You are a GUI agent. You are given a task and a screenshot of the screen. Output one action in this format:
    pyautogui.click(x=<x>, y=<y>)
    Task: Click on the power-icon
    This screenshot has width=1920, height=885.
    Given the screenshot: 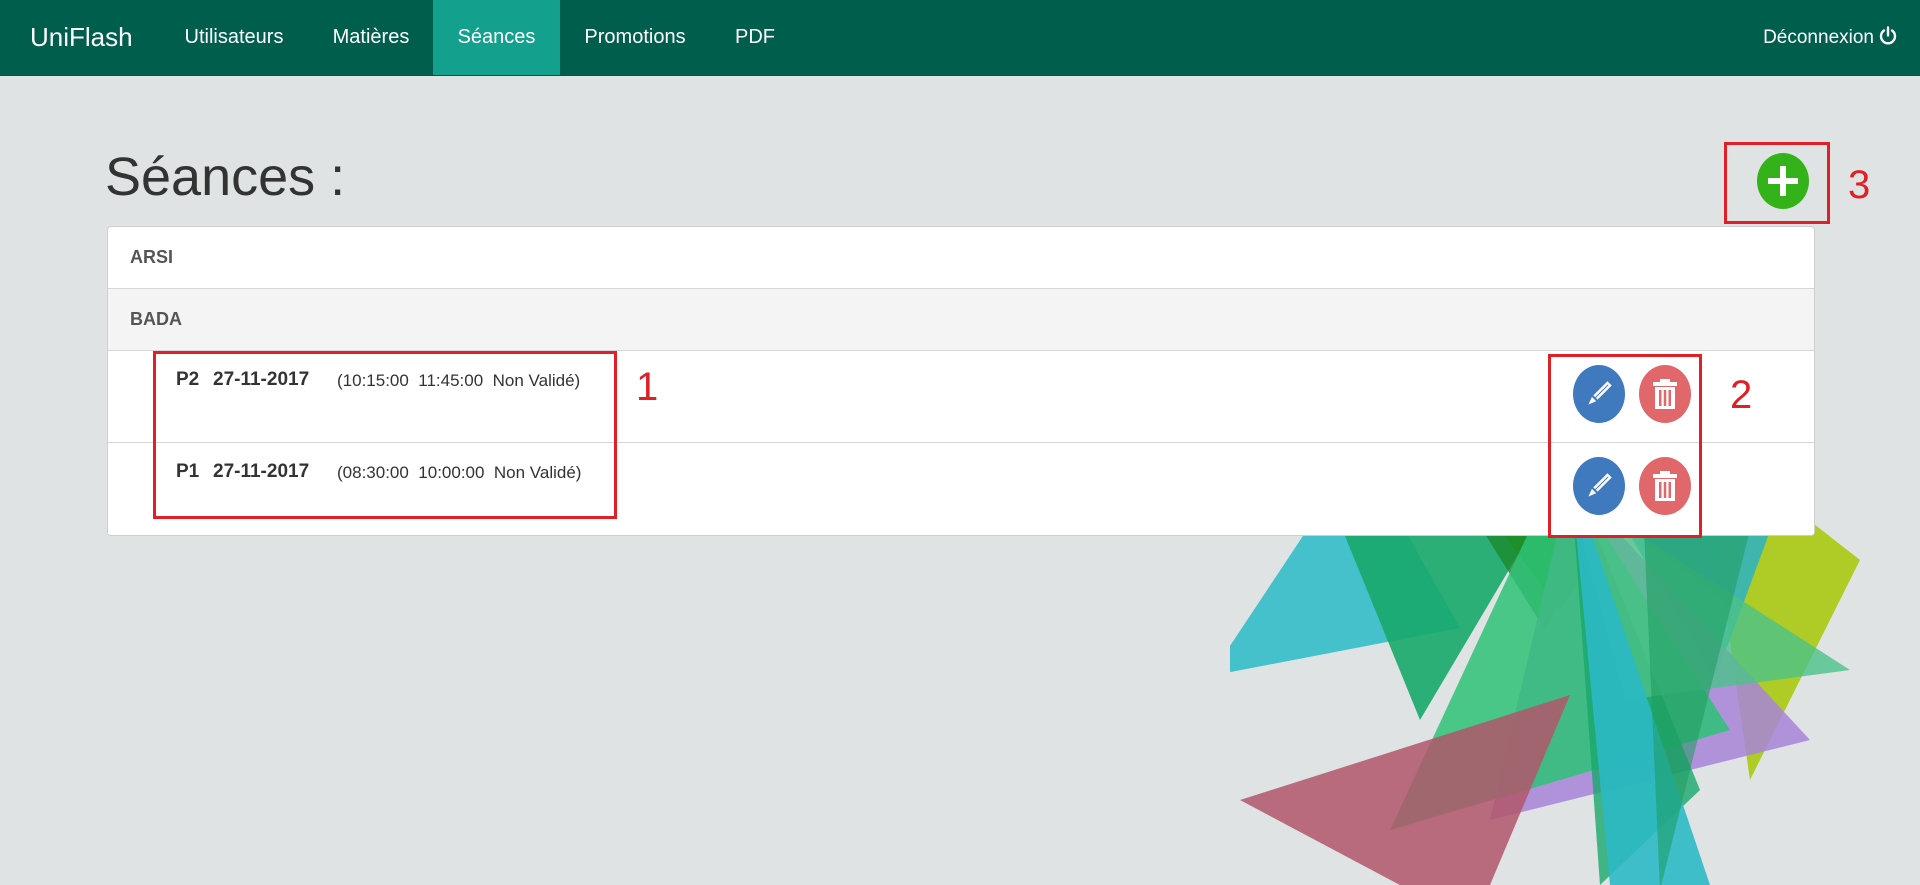 What is the action you would take?
    pyautogui.click(x=1888, y=35)
    